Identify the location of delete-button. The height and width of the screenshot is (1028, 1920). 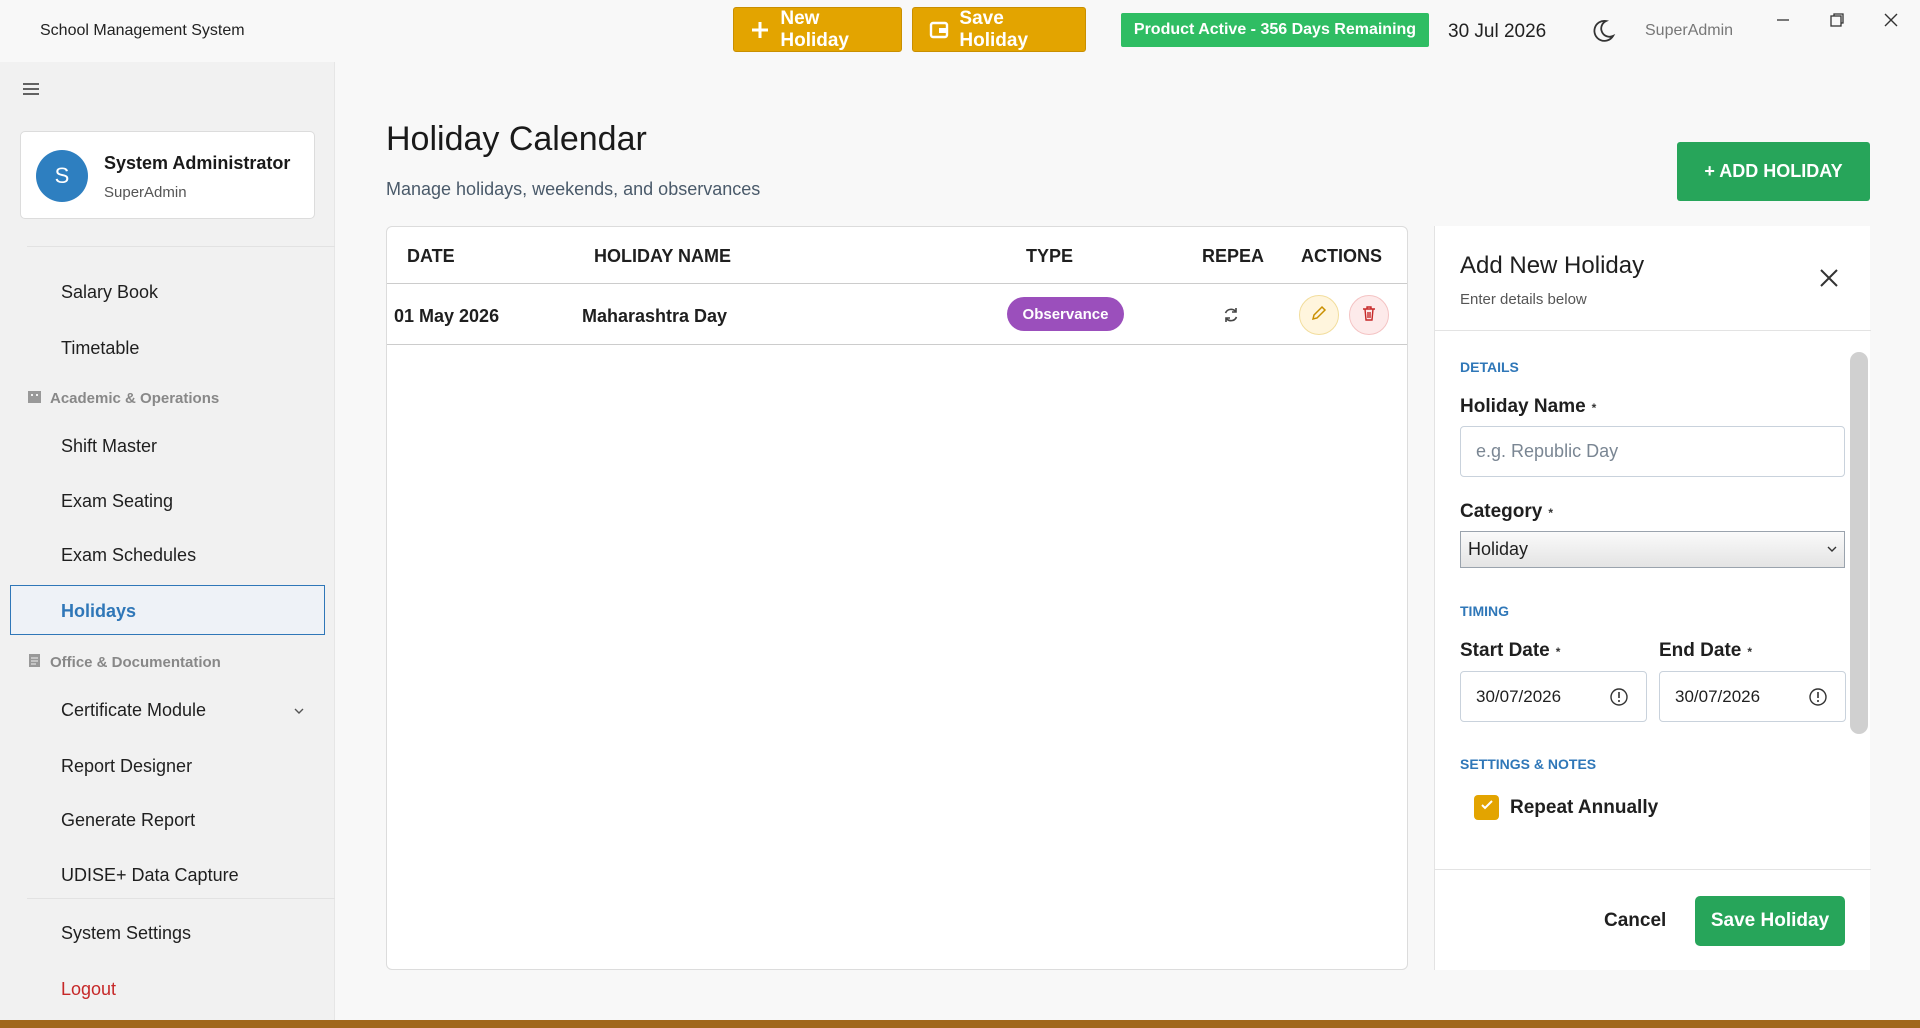
(1369, 315).